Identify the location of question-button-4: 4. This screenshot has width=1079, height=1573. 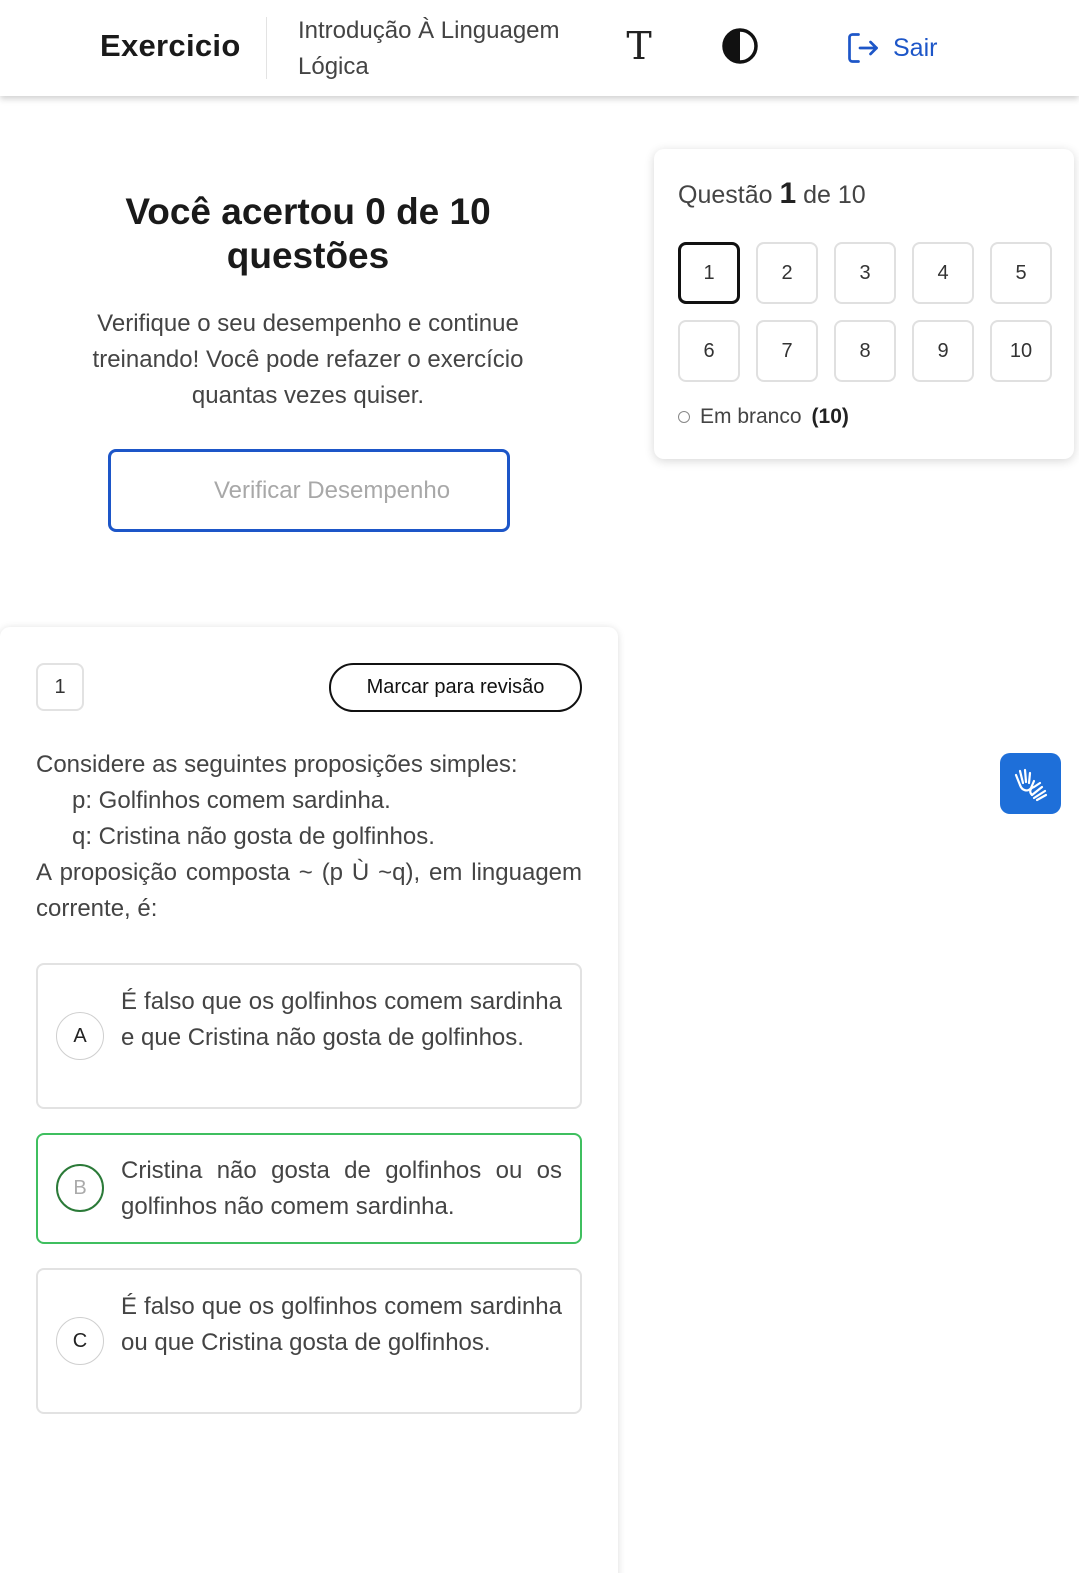
(943, 273).